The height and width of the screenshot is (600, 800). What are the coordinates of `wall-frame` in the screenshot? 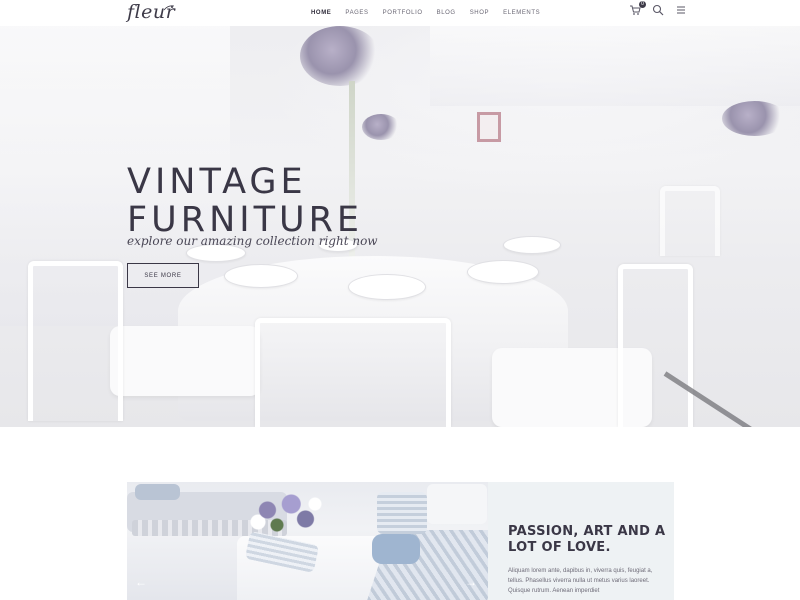 It's located at (489, 127).